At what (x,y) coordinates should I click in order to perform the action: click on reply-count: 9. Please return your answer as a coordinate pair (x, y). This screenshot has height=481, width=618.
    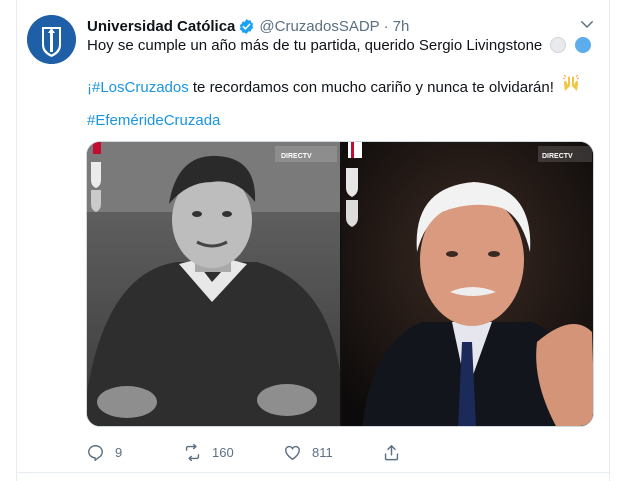
    Looking at the image, I should click on (119, 452).